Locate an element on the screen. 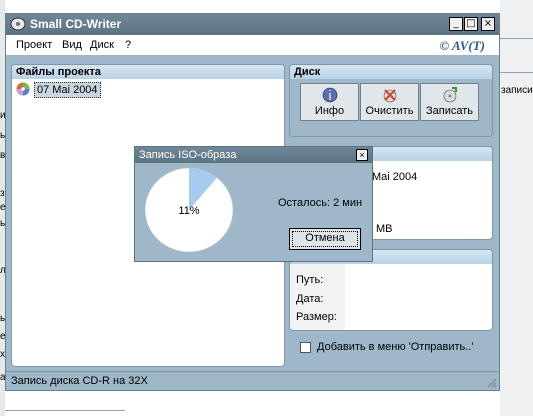 The height and width of the screenshot is (416, 533). dialog-close-button: × is located at coordinates (362, 155).